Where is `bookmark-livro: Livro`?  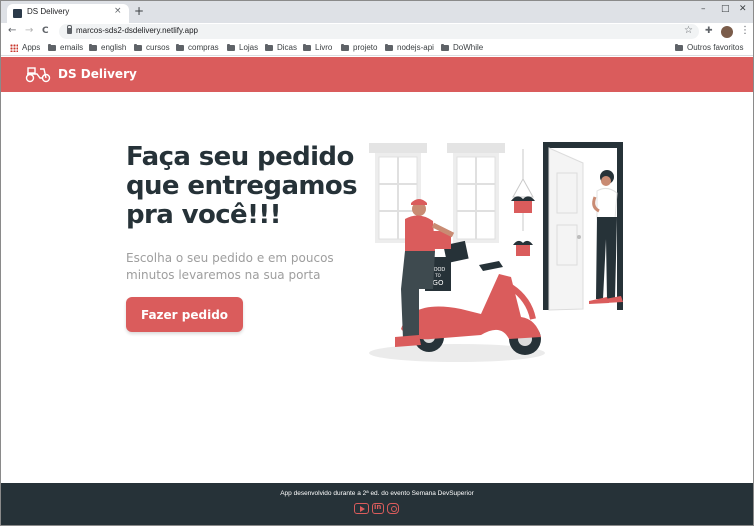 bookmark-livro: Livro is located at coordinates (317, 47).